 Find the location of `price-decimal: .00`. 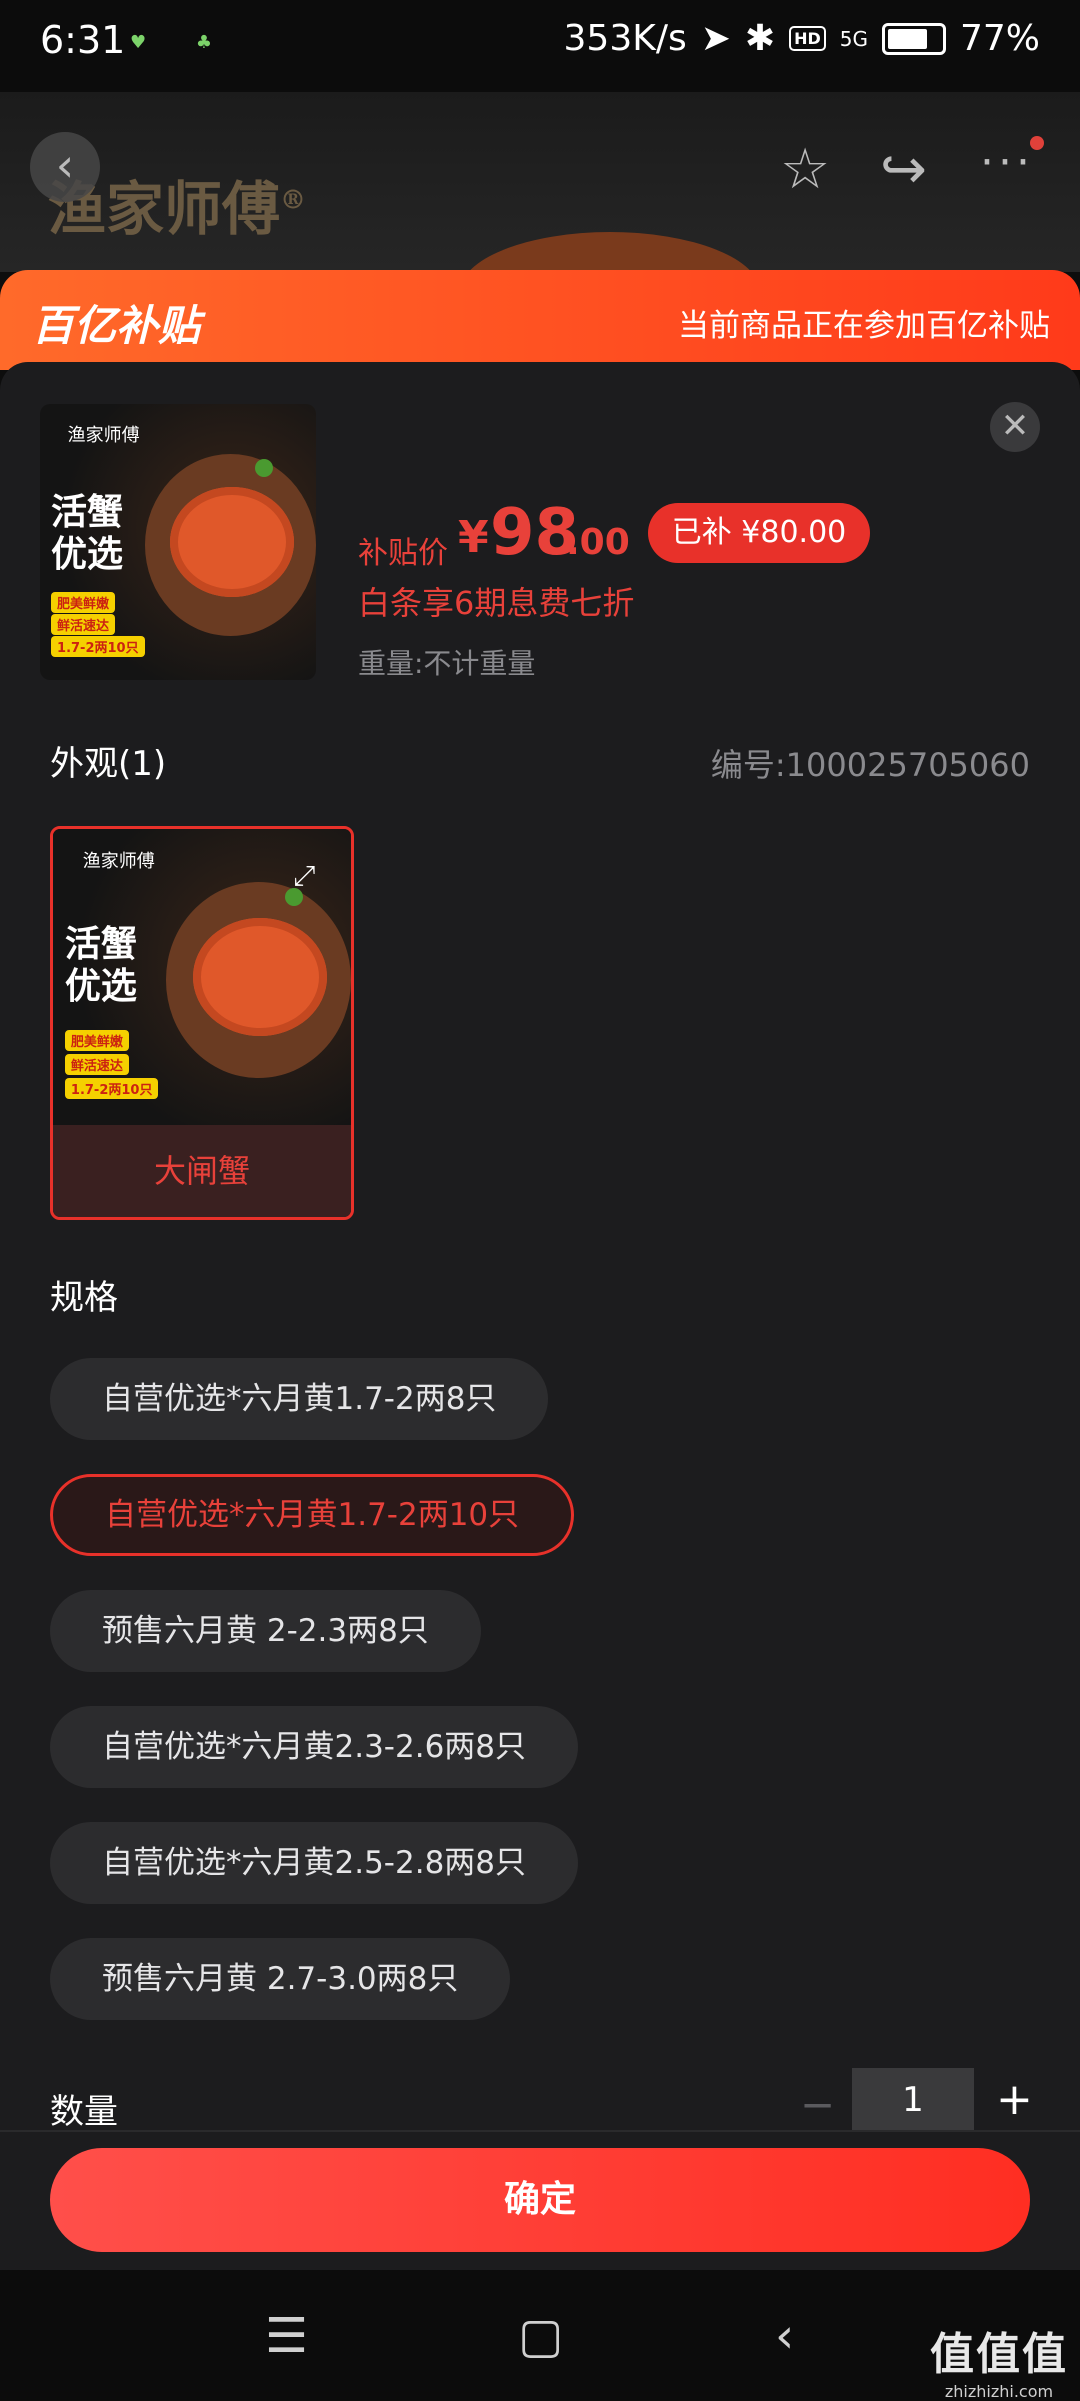

price-decimal: .00 is located at coordinates (598, 542).